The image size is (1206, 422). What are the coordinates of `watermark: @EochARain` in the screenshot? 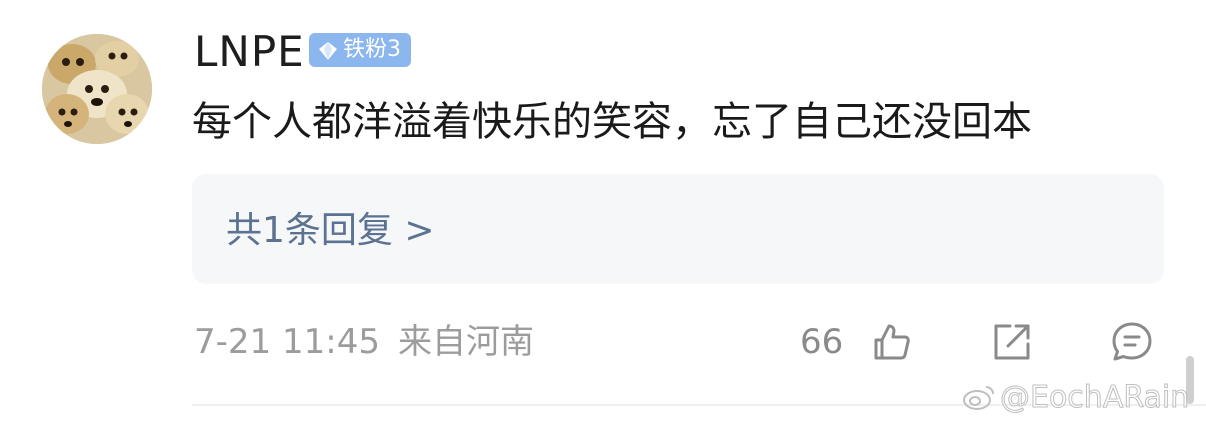 It's located at (1076, 398).